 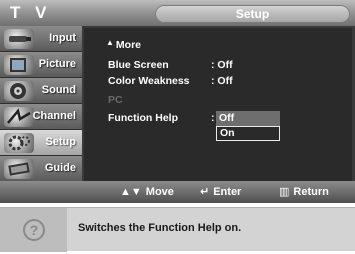 I want to click on sidebar-item-label: Picture, so click(x=57, y=64).